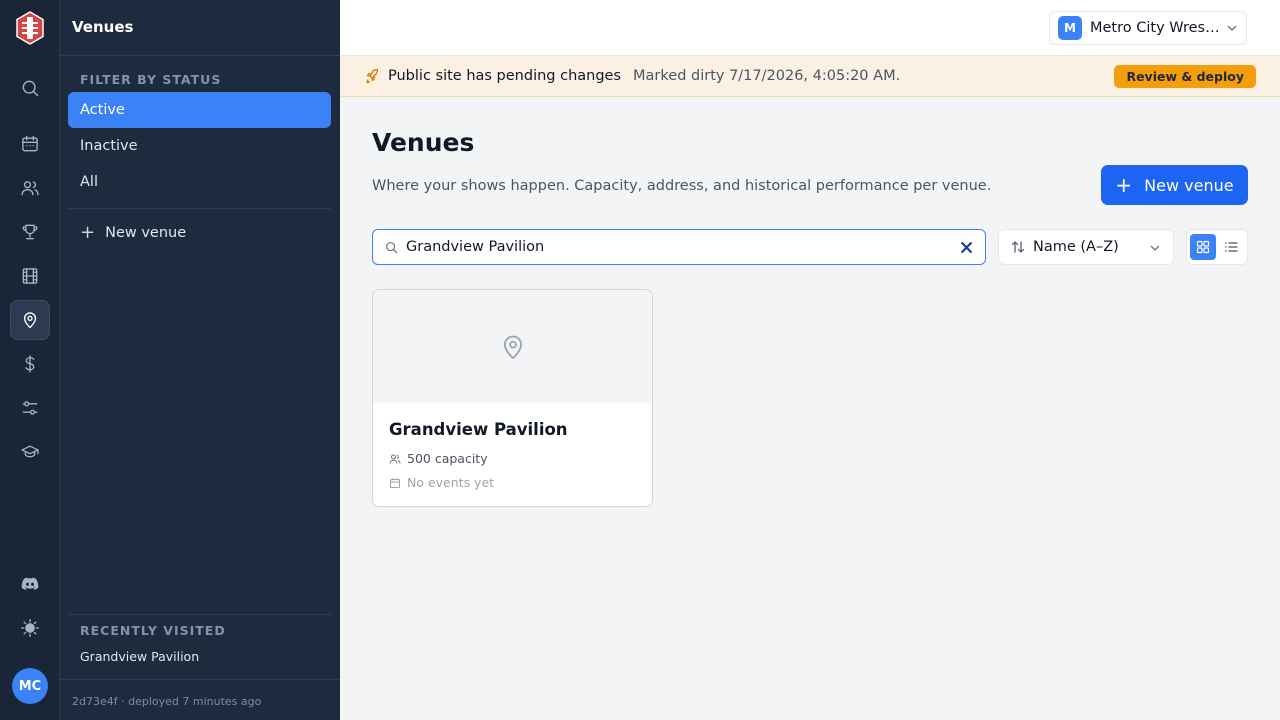  What do you see at coordinates (30, 276) in the screenshot?
I see `film-icon` at bounding box center [30, 276].